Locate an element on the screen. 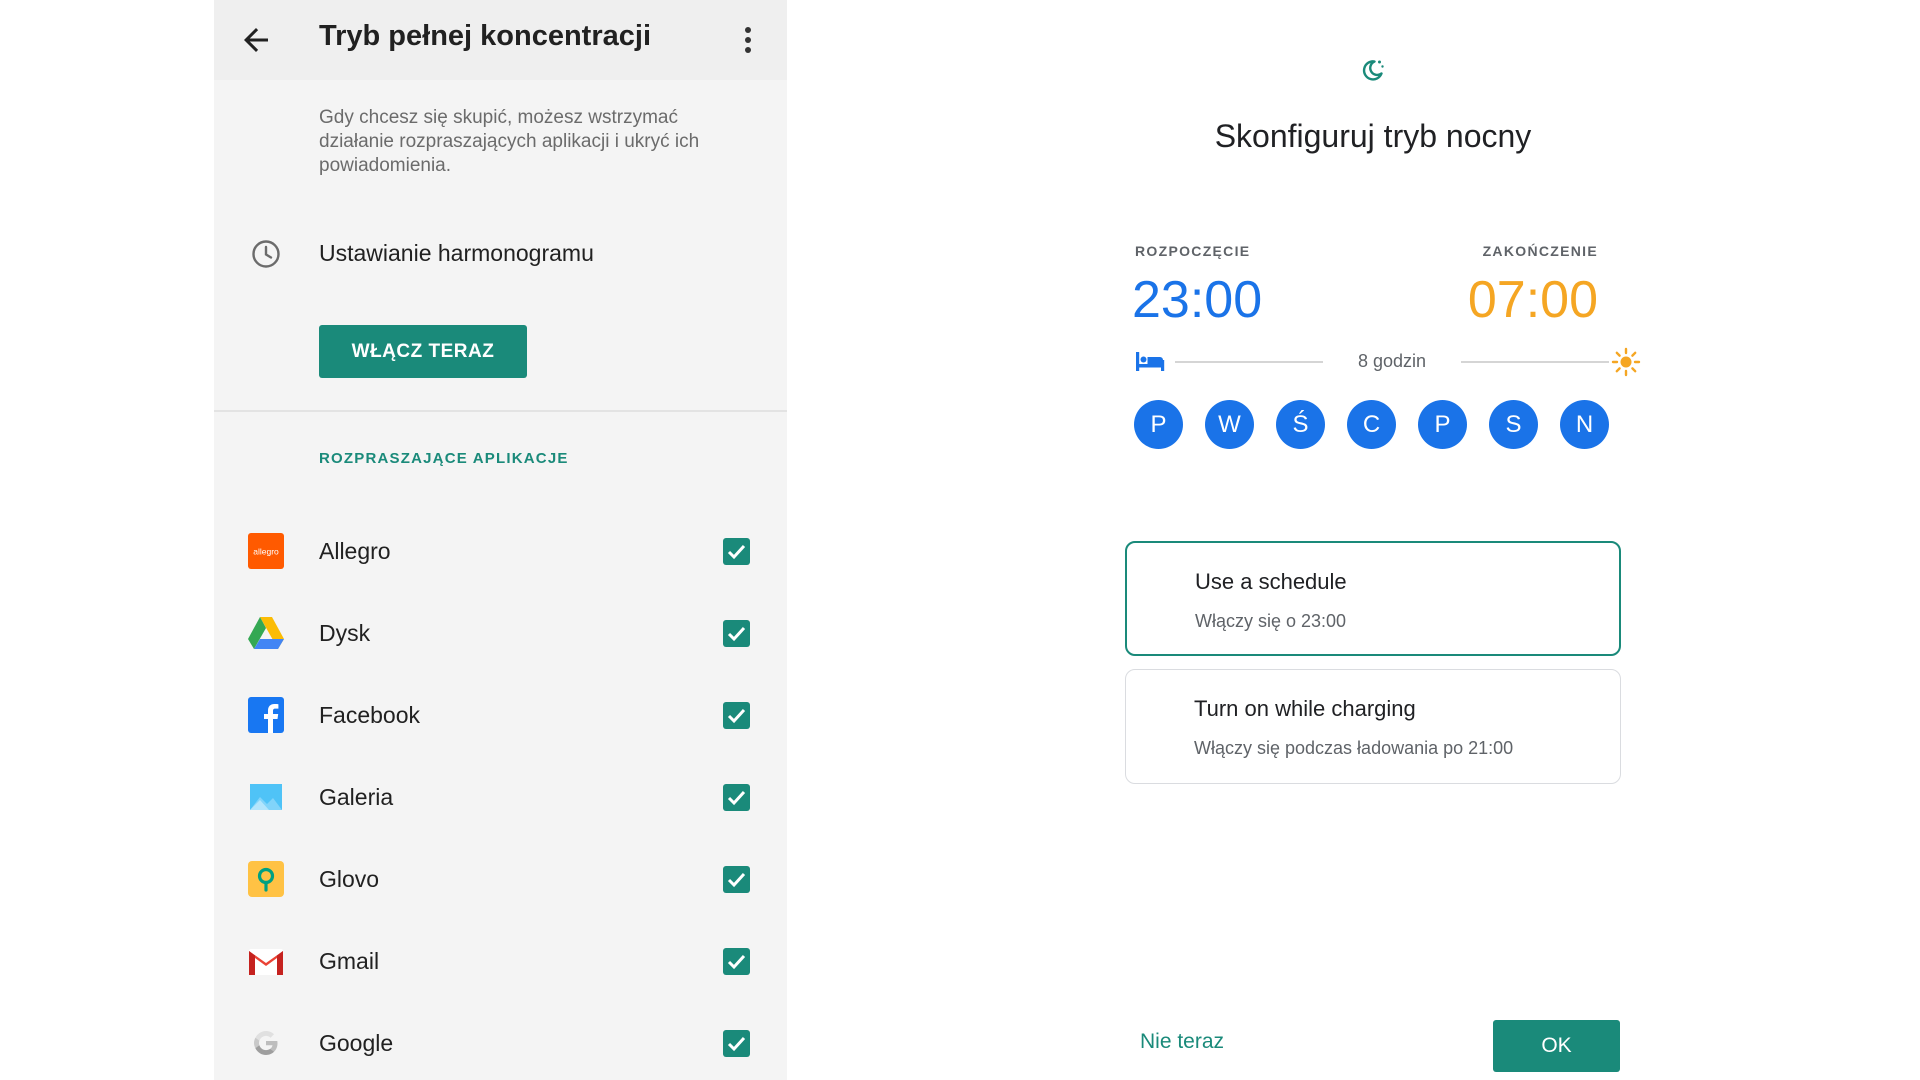 The width and height of the screenshot is (1920, 1080). start-time: 23:00 is located at coordinates (1197, 300).